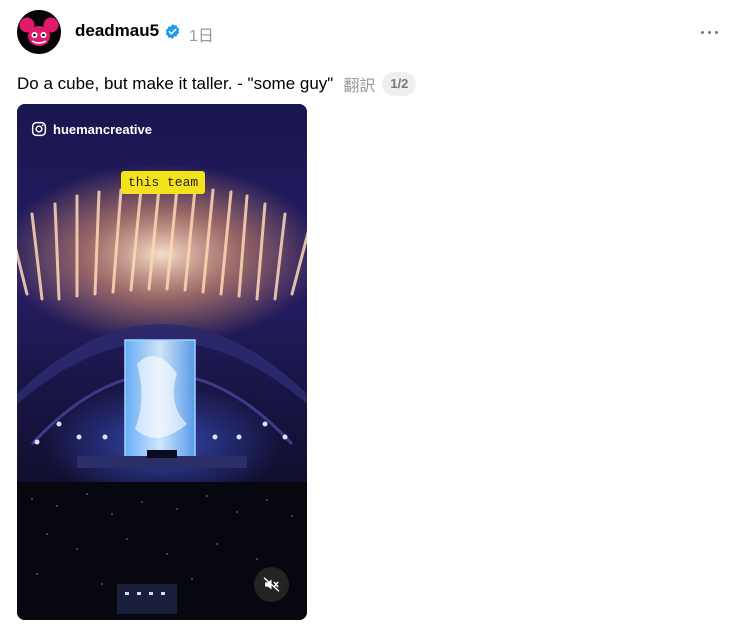 The height and width of the screenshot is (631, 735). What do you see at coordinates (359, 84) in the screenshot?
I see `translate-button: 翻訳` at bounding box center [359, 84].